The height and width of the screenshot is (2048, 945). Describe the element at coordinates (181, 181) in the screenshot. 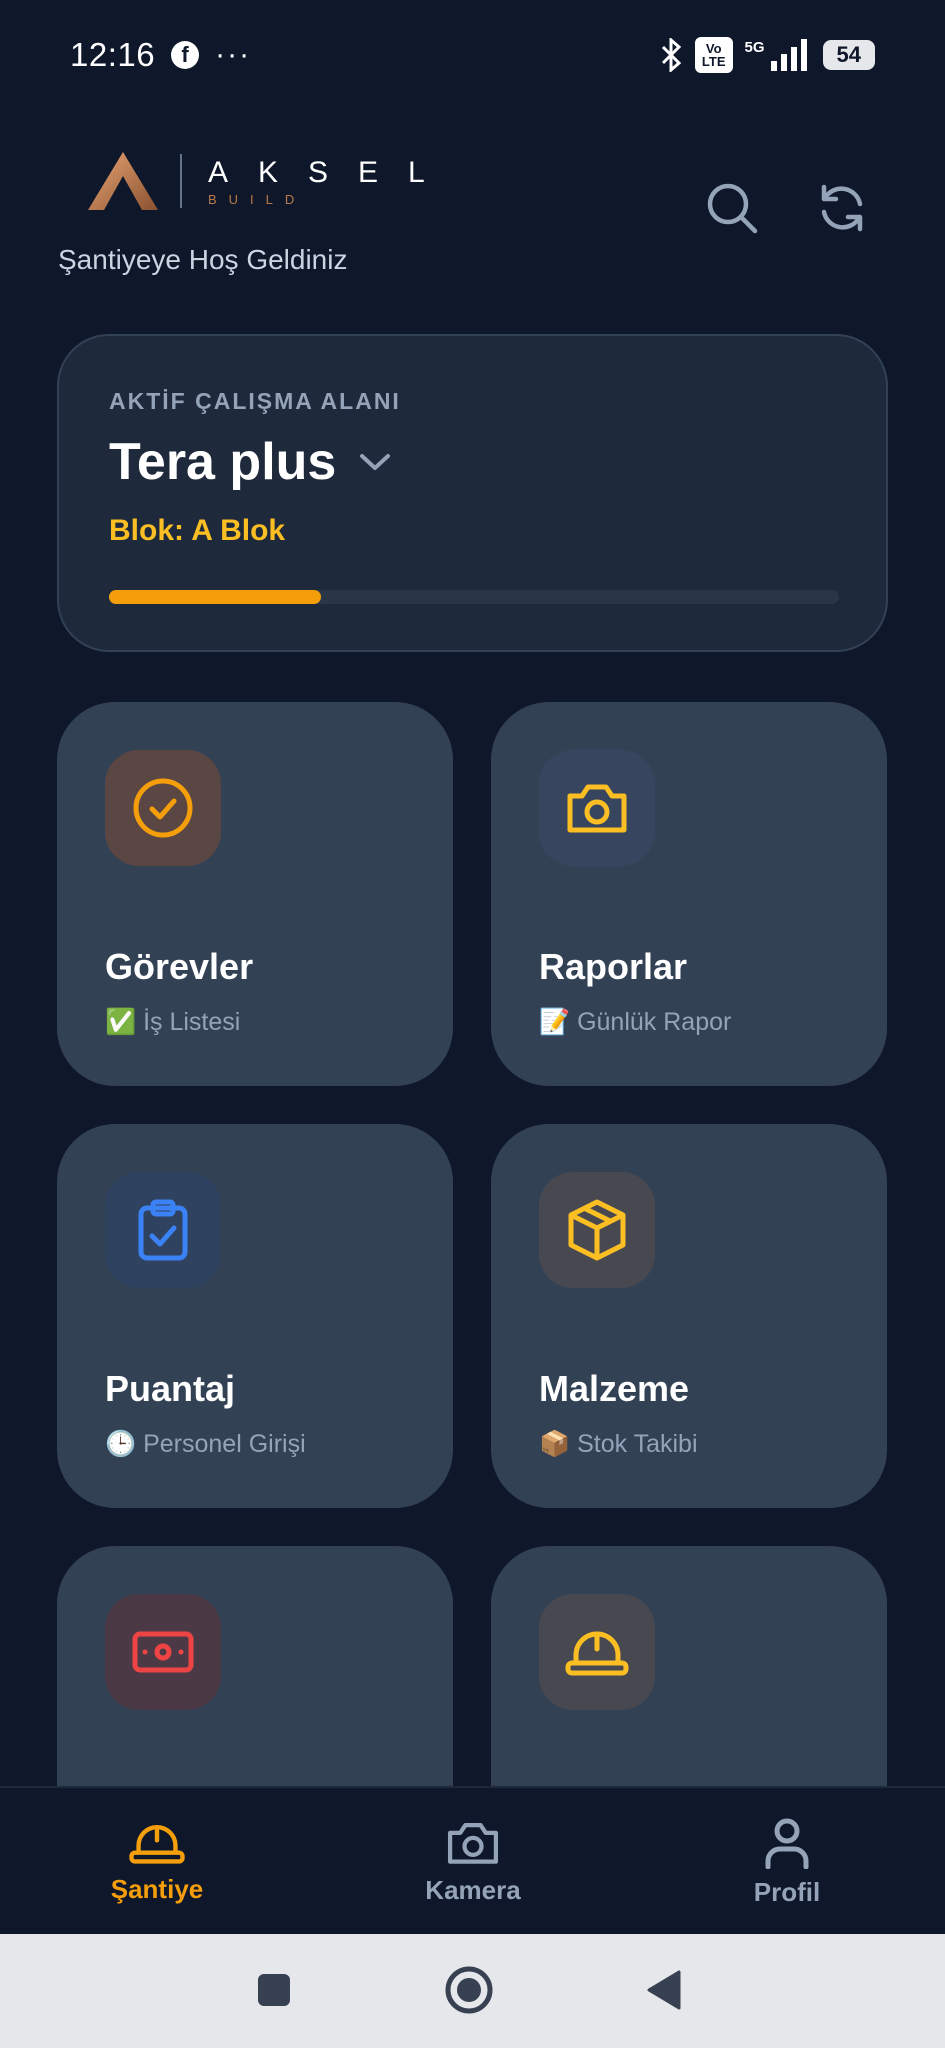

I see `logo-divider` at that location.